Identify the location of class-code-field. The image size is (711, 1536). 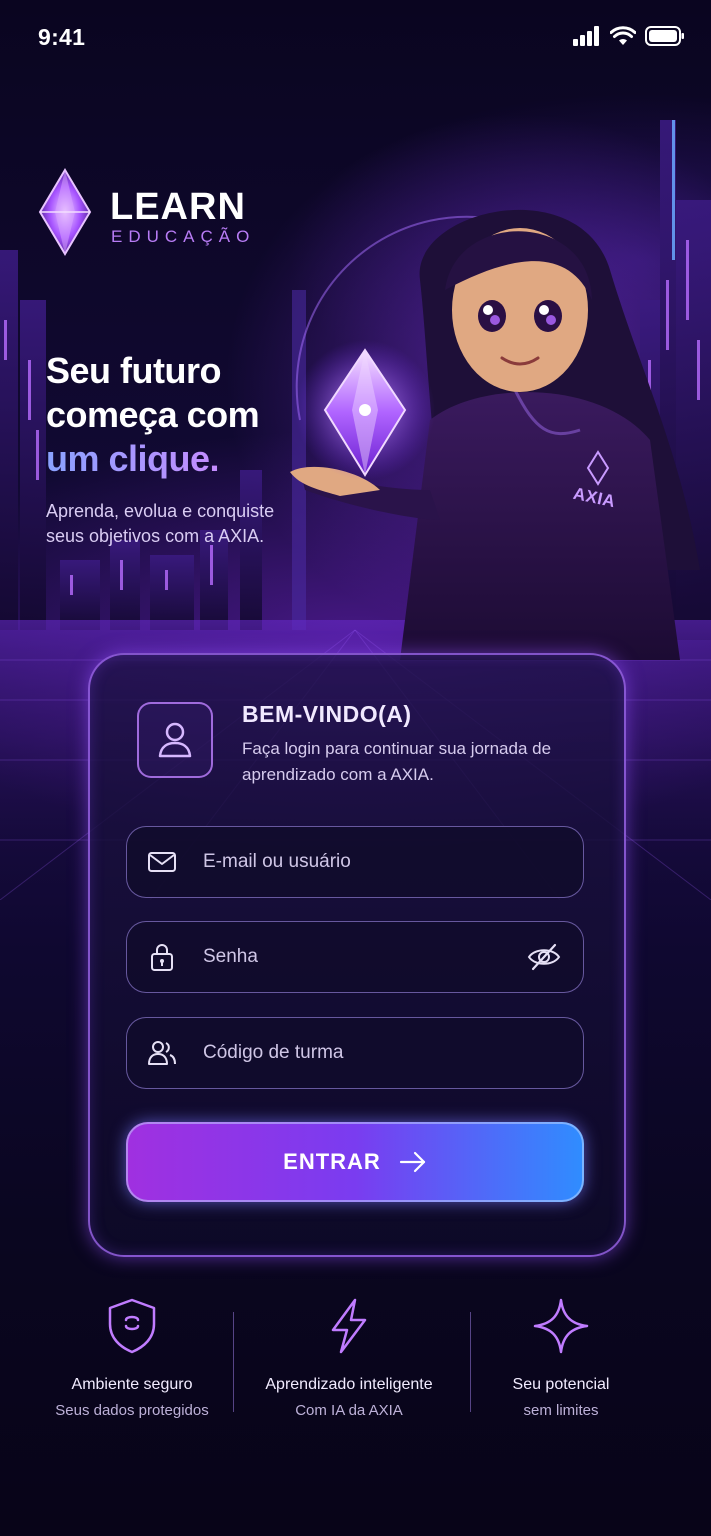
(355, 1053).